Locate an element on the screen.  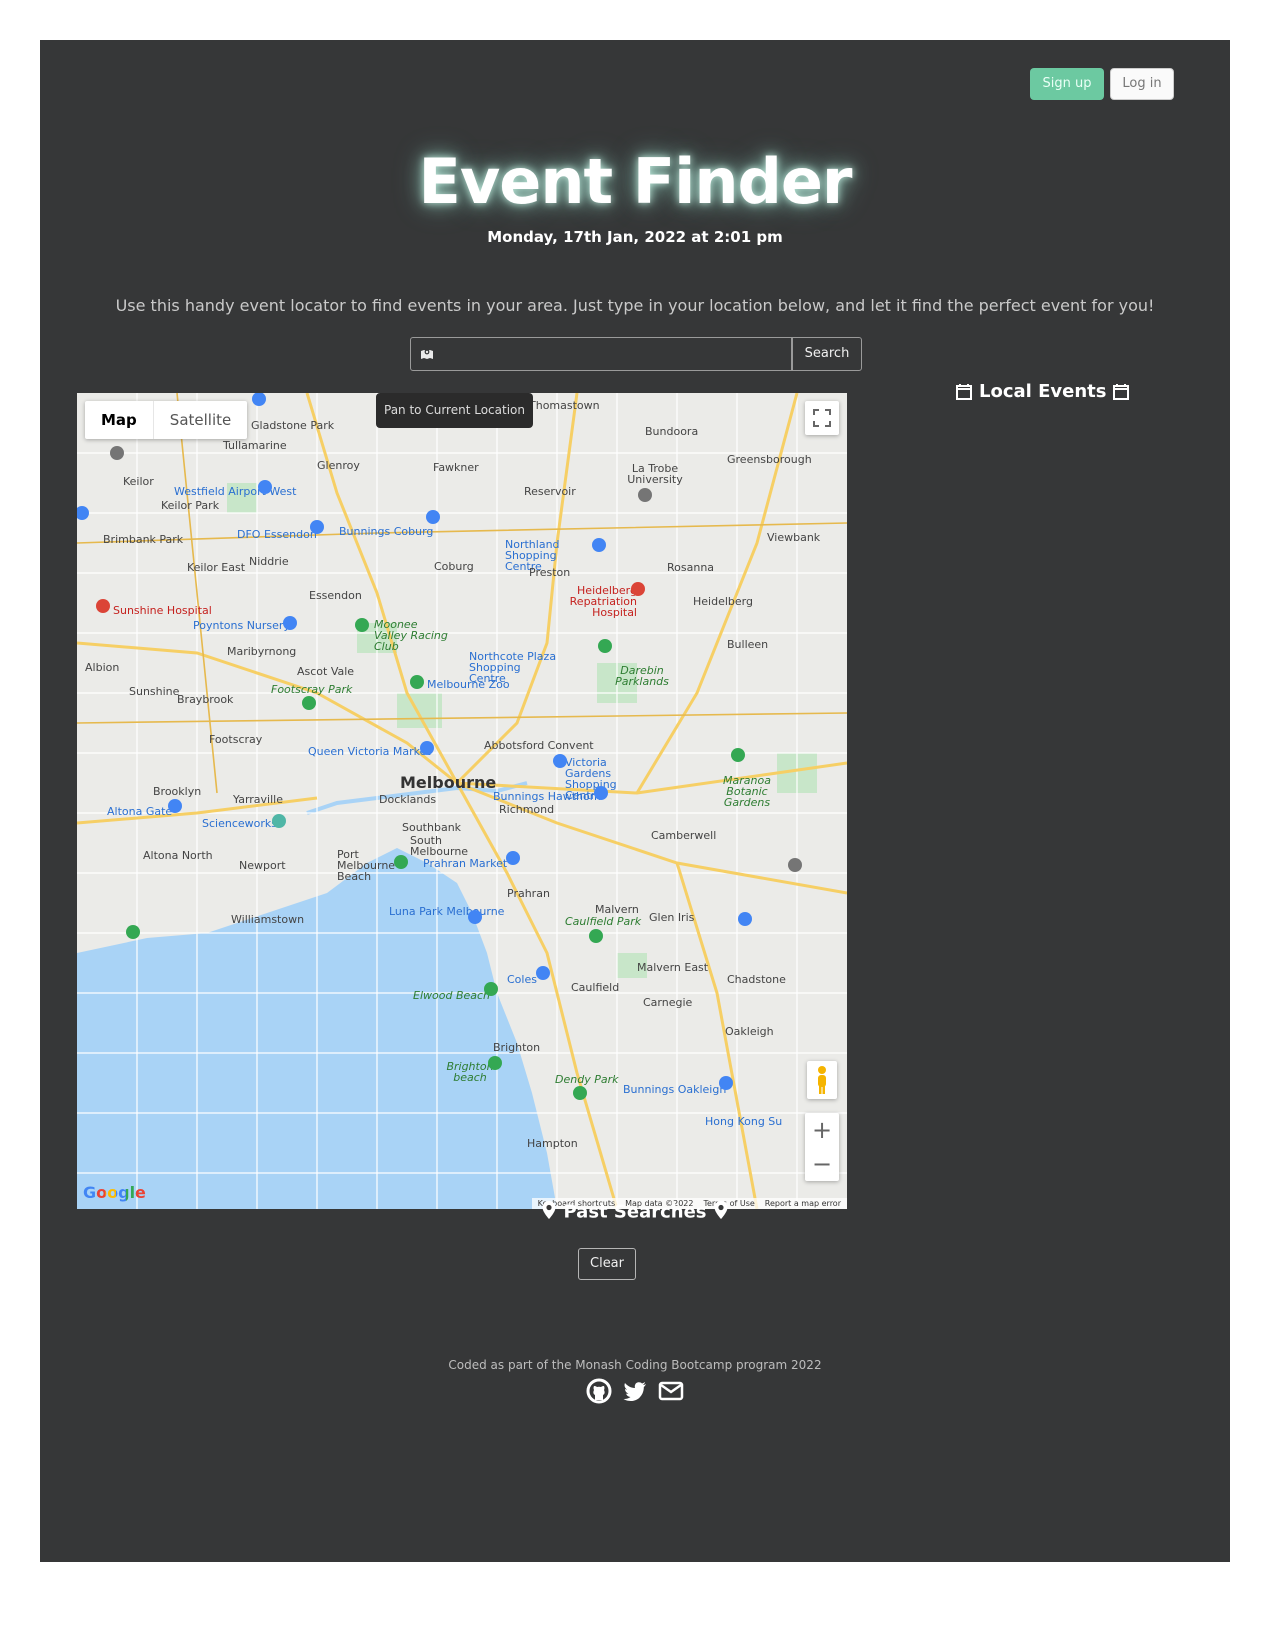
past-searches-label: Past Searches is located at coordinates (635, 1212).